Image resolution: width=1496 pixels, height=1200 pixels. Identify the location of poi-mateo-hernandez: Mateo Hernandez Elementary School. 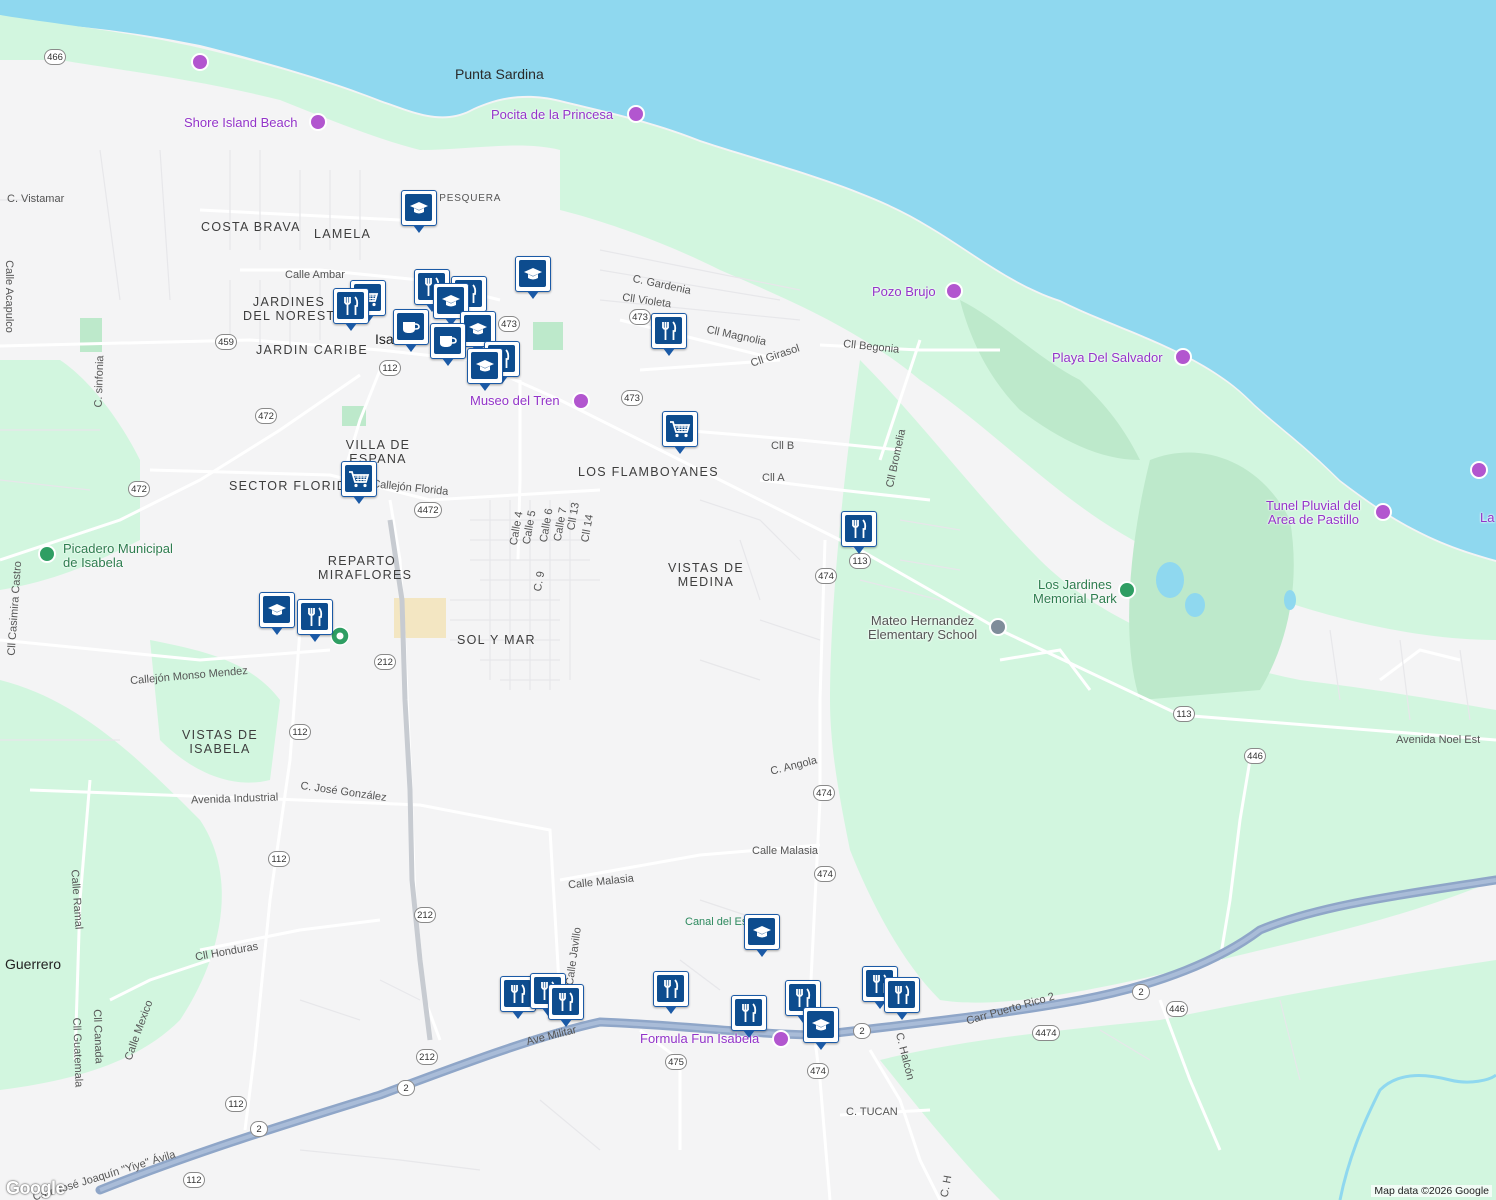
(922, 628).